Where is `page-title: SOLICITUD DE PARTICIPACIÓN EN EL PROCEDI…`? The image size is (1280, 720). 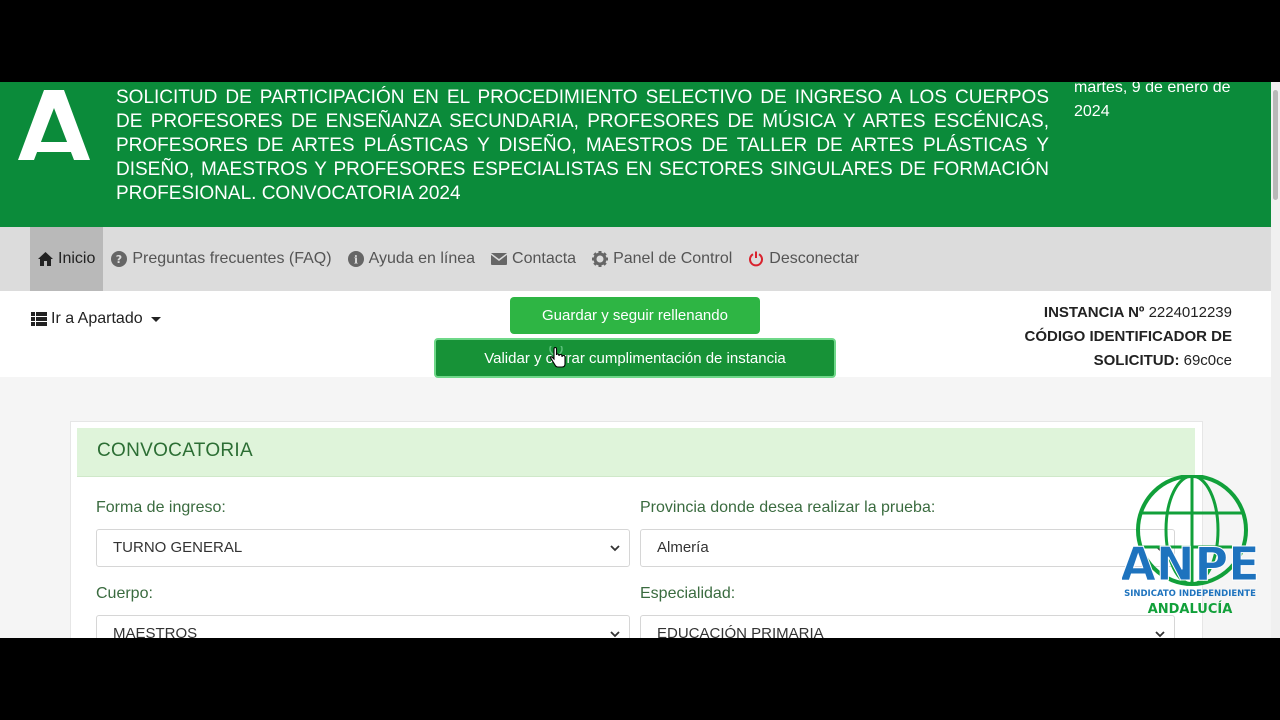
page-title: SOLICITUD DE PARTICIPACIÓN EN EL PROCEDI… is located at coordinates (582, 145).